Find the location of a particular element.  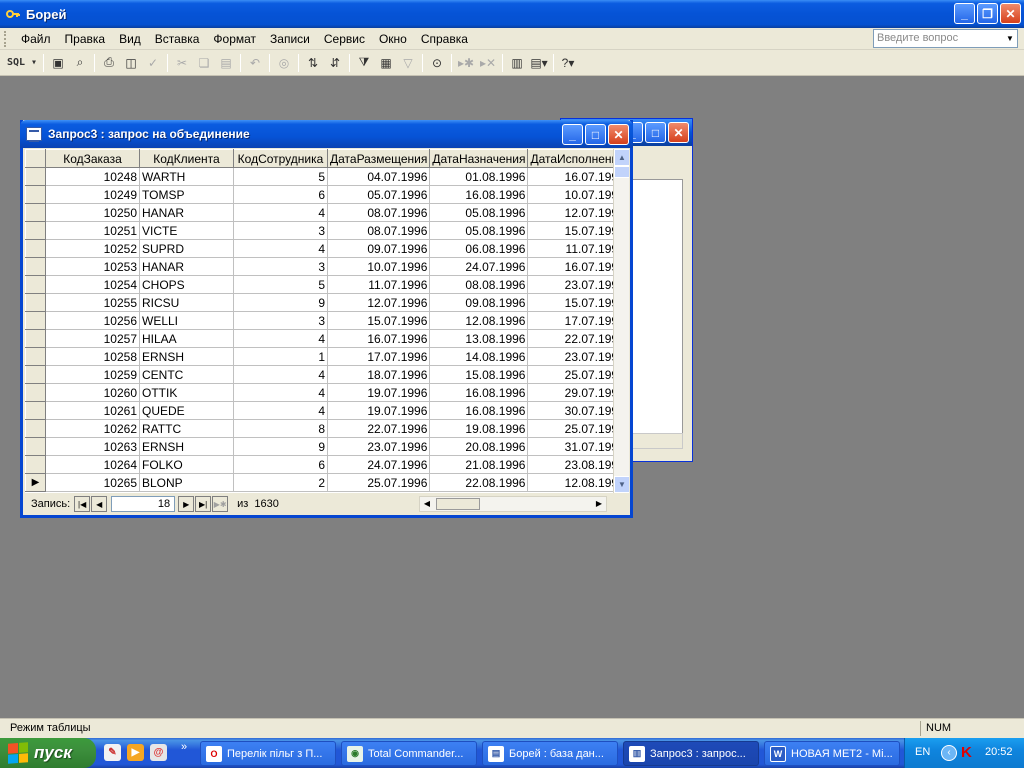

start-button: пуск is located at coordinates (48, 753).